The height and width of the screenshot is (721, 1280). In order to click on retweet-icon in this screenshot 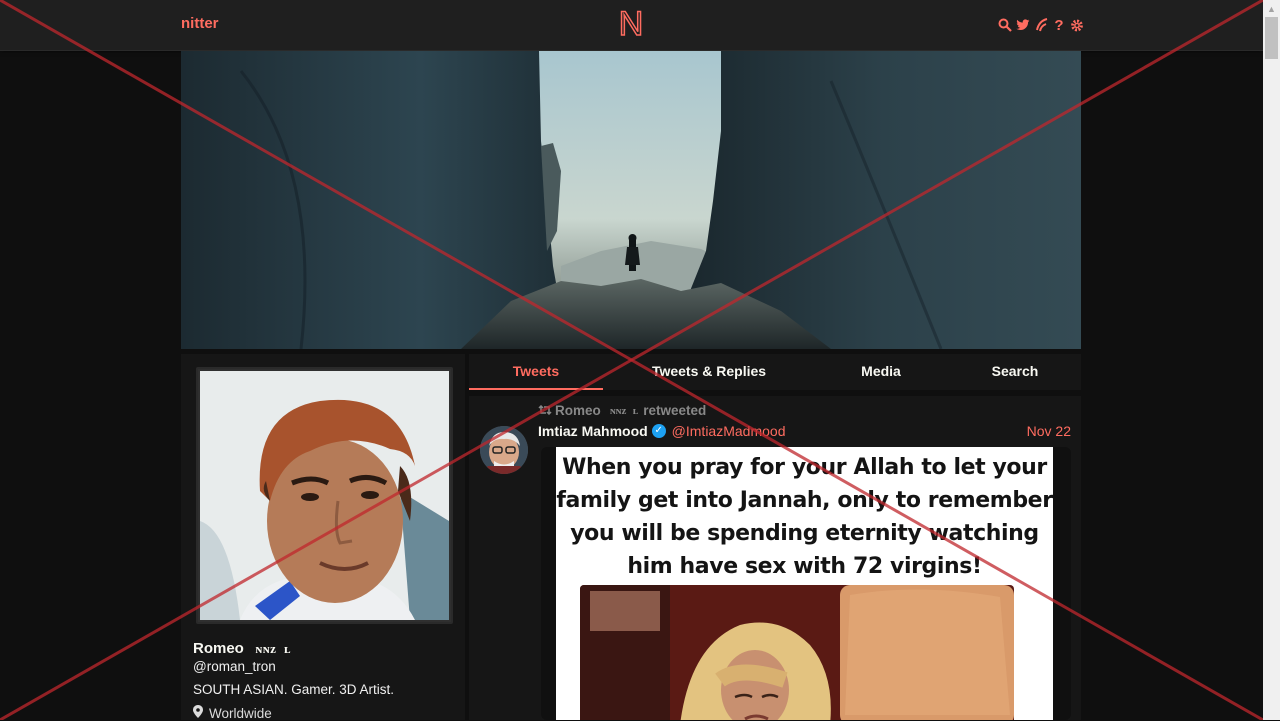, I will do `click(545, 410)`.